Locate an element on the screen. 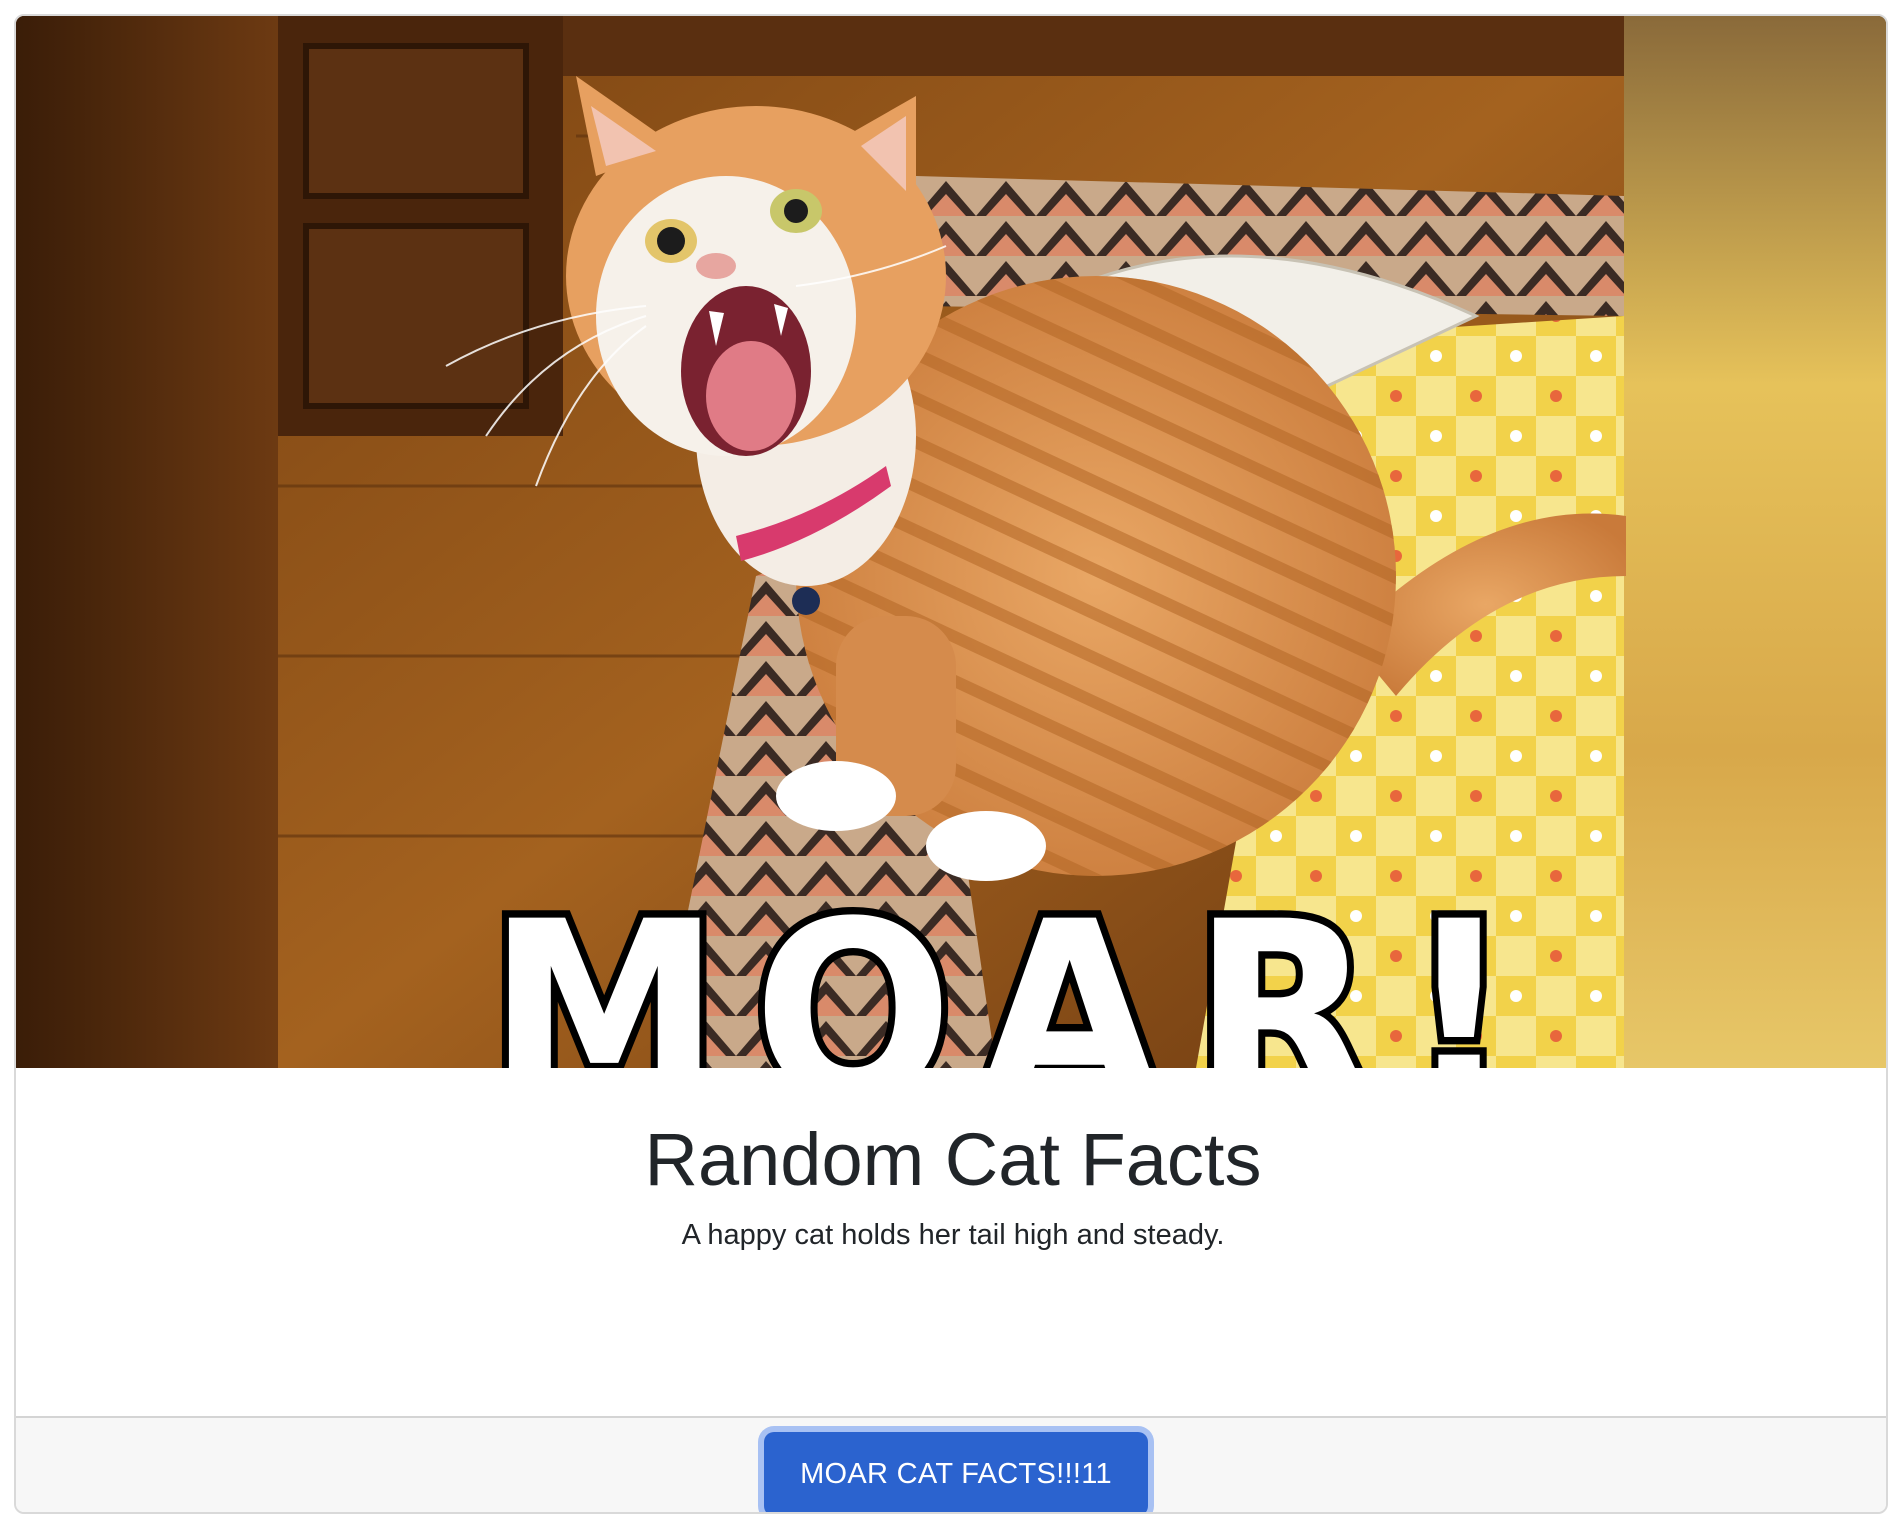 This screenshot has height=1530, width=1902. card-footer: MOAR CAT FACTS!!!11 is located at coordinates (951, 1464).